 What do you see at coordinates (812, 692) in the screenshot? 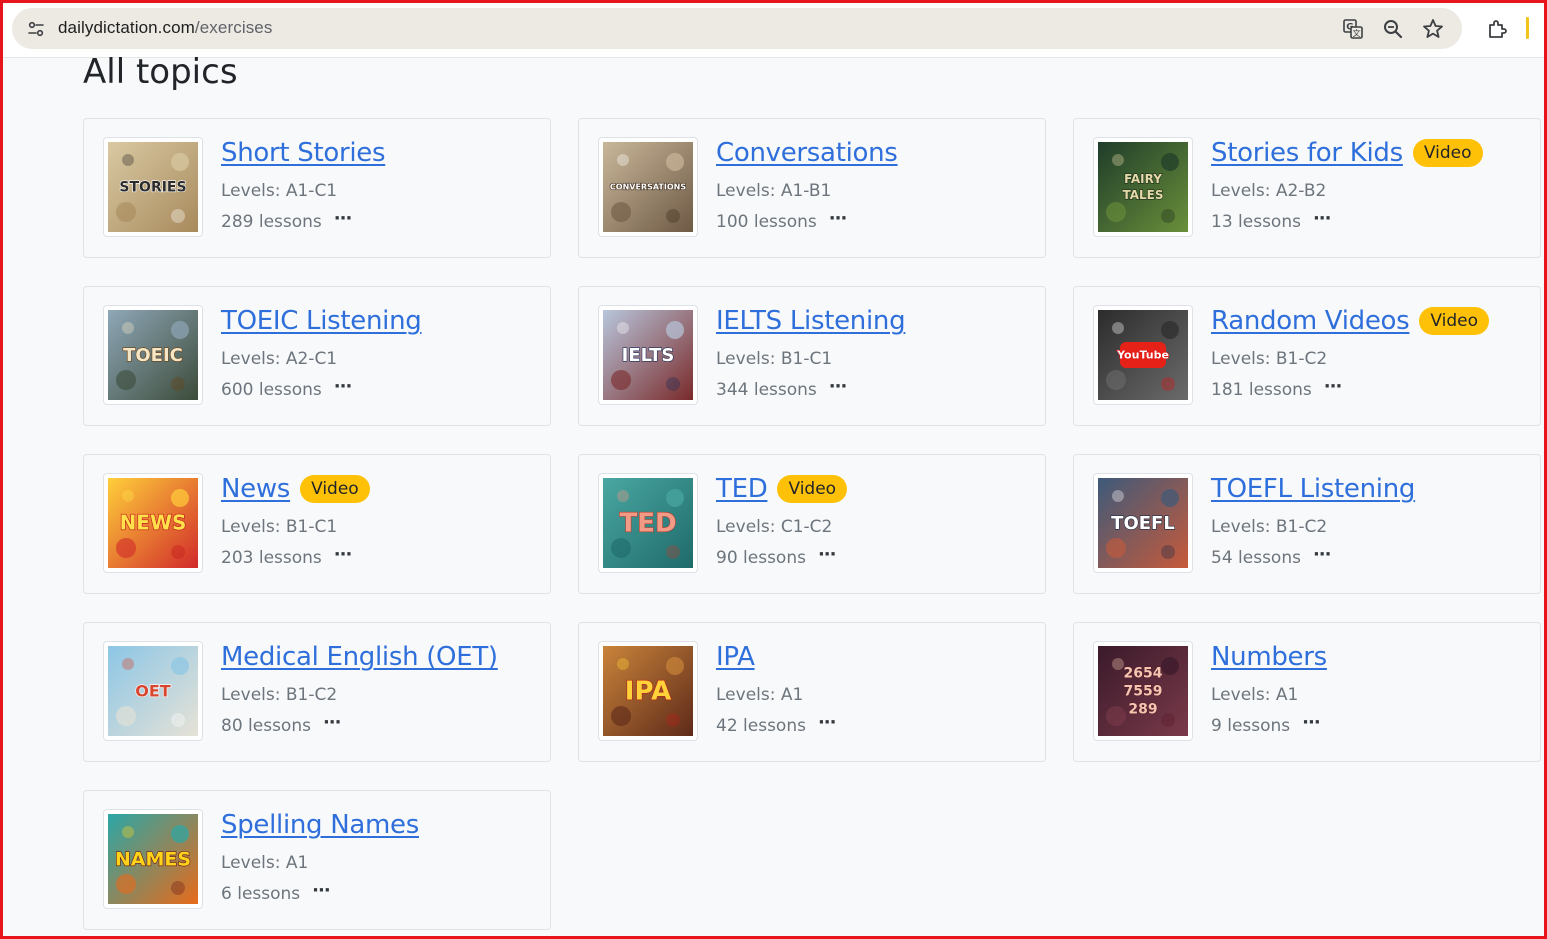
I see `topic-card: IPA IPA Levels: A1 42 lessons ···` at bounding box center [812, 692].